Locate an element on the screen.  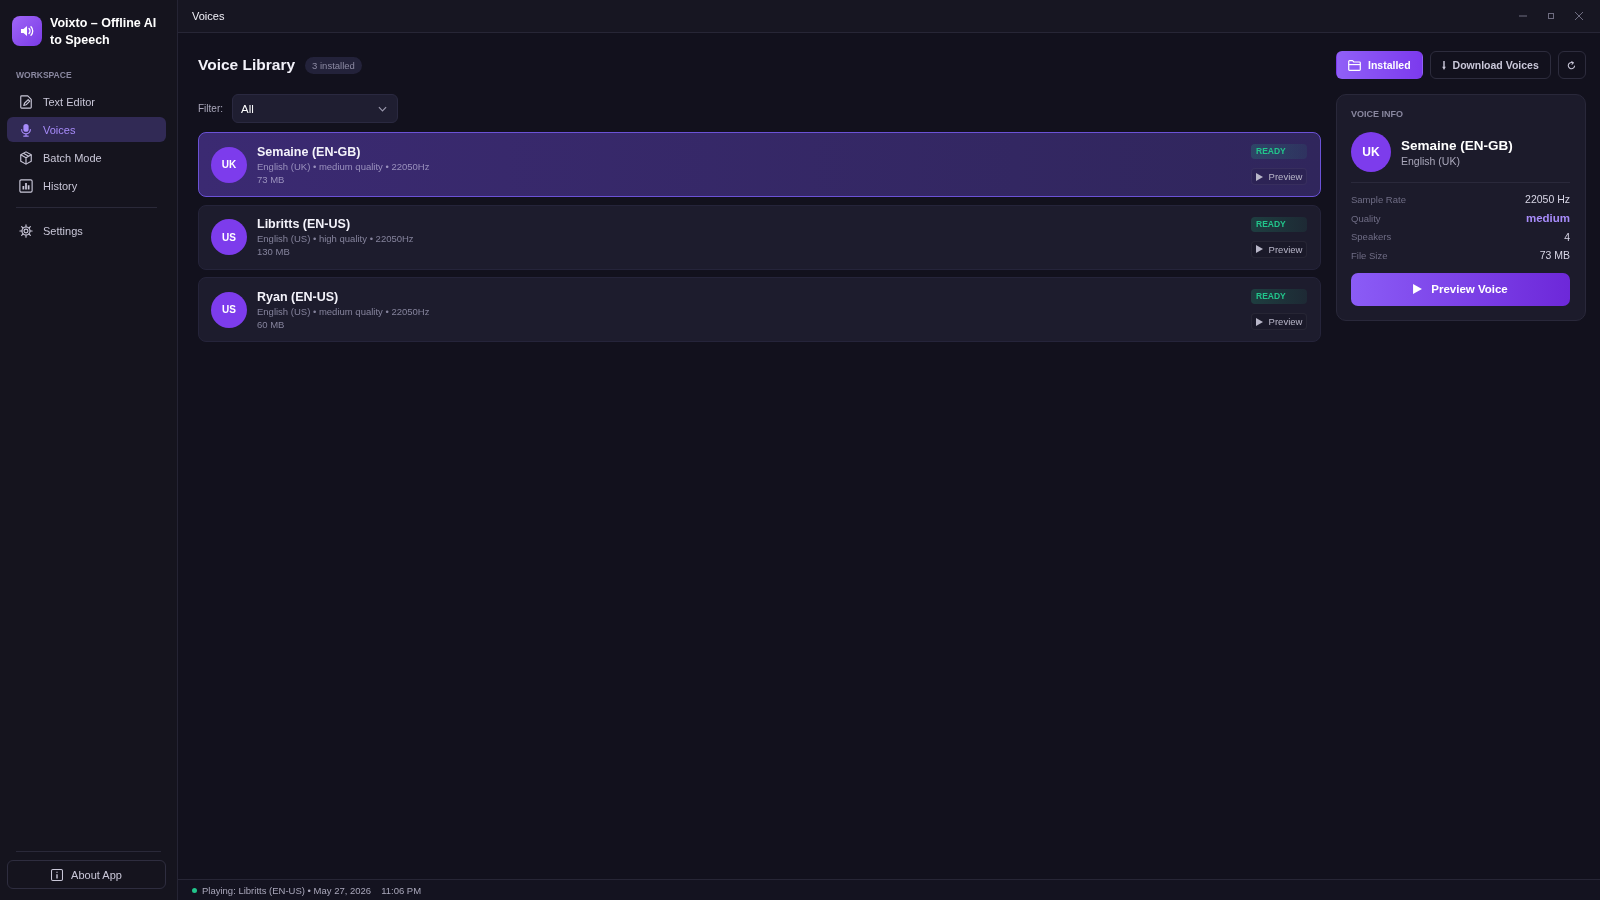
voice-row: US Libritts (EN-US) English (US) • high quality • 22050Hz 130 MB READY Preview is located at coordinates (759, 237).